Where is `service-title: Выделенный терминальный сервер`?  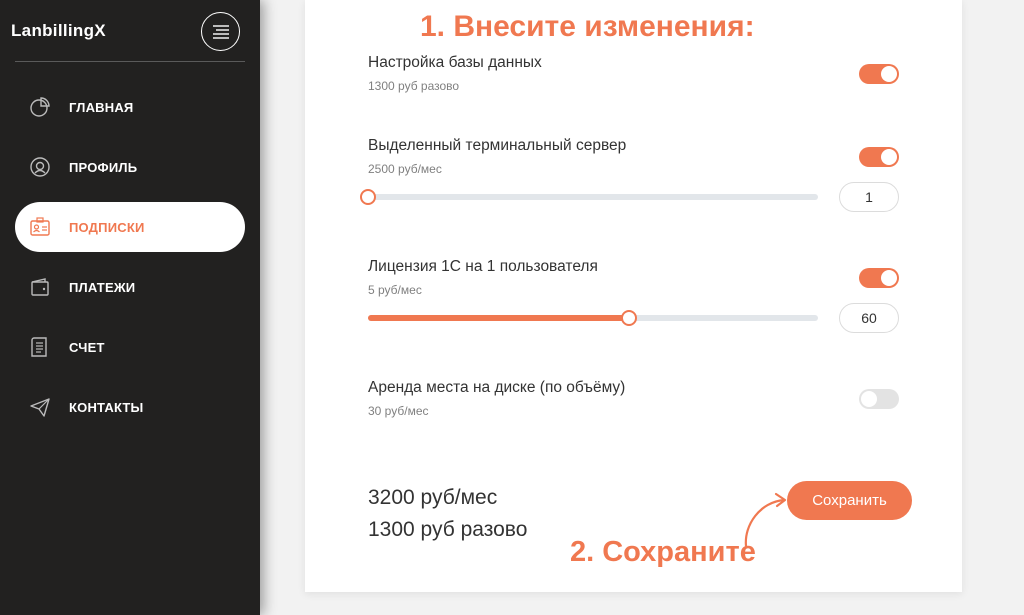 service-title: Выделенный терминальный сервер is located at coordinates (497, 145).